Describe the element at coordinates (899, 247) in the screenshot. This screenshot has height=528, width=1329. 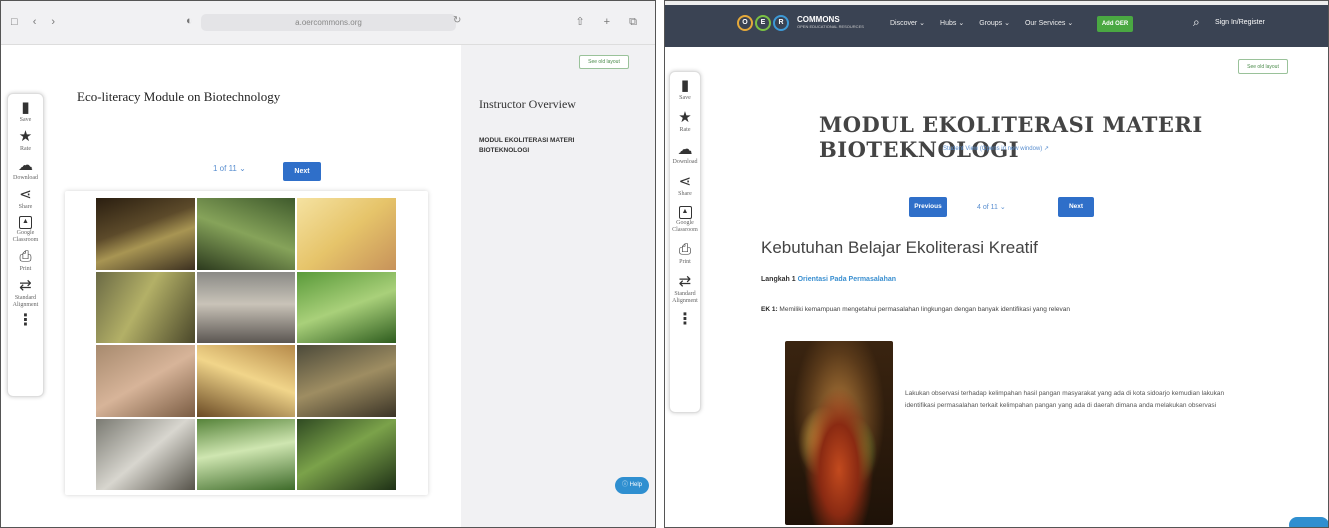
I see `section-heading: Kebutuhan Belajar Ekoliterasi Kreatif` at that location.